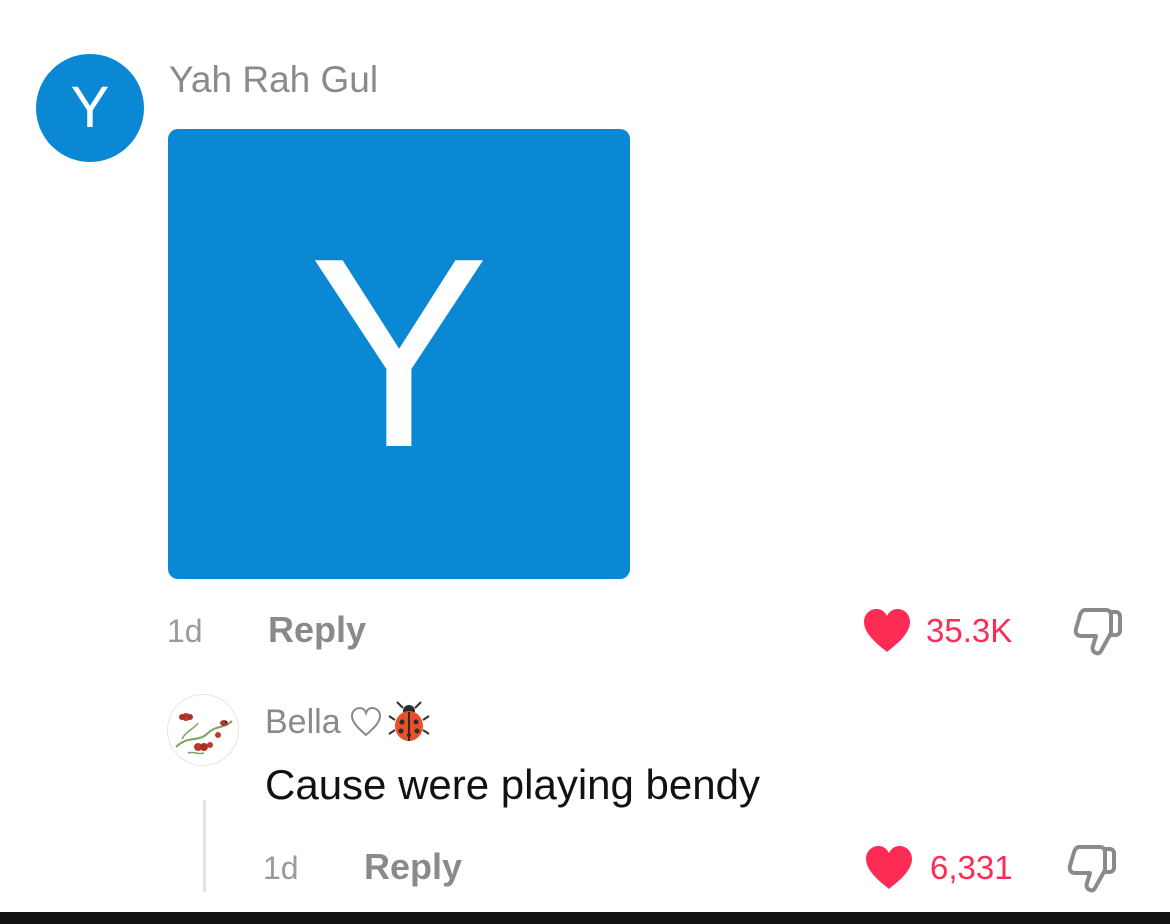 The width and height of the screenshot is (1170, 924). What do you see at coordinates (365, 721) in the screenshot?
I see `heart-outline-icon` at bounding box center [365, 721].